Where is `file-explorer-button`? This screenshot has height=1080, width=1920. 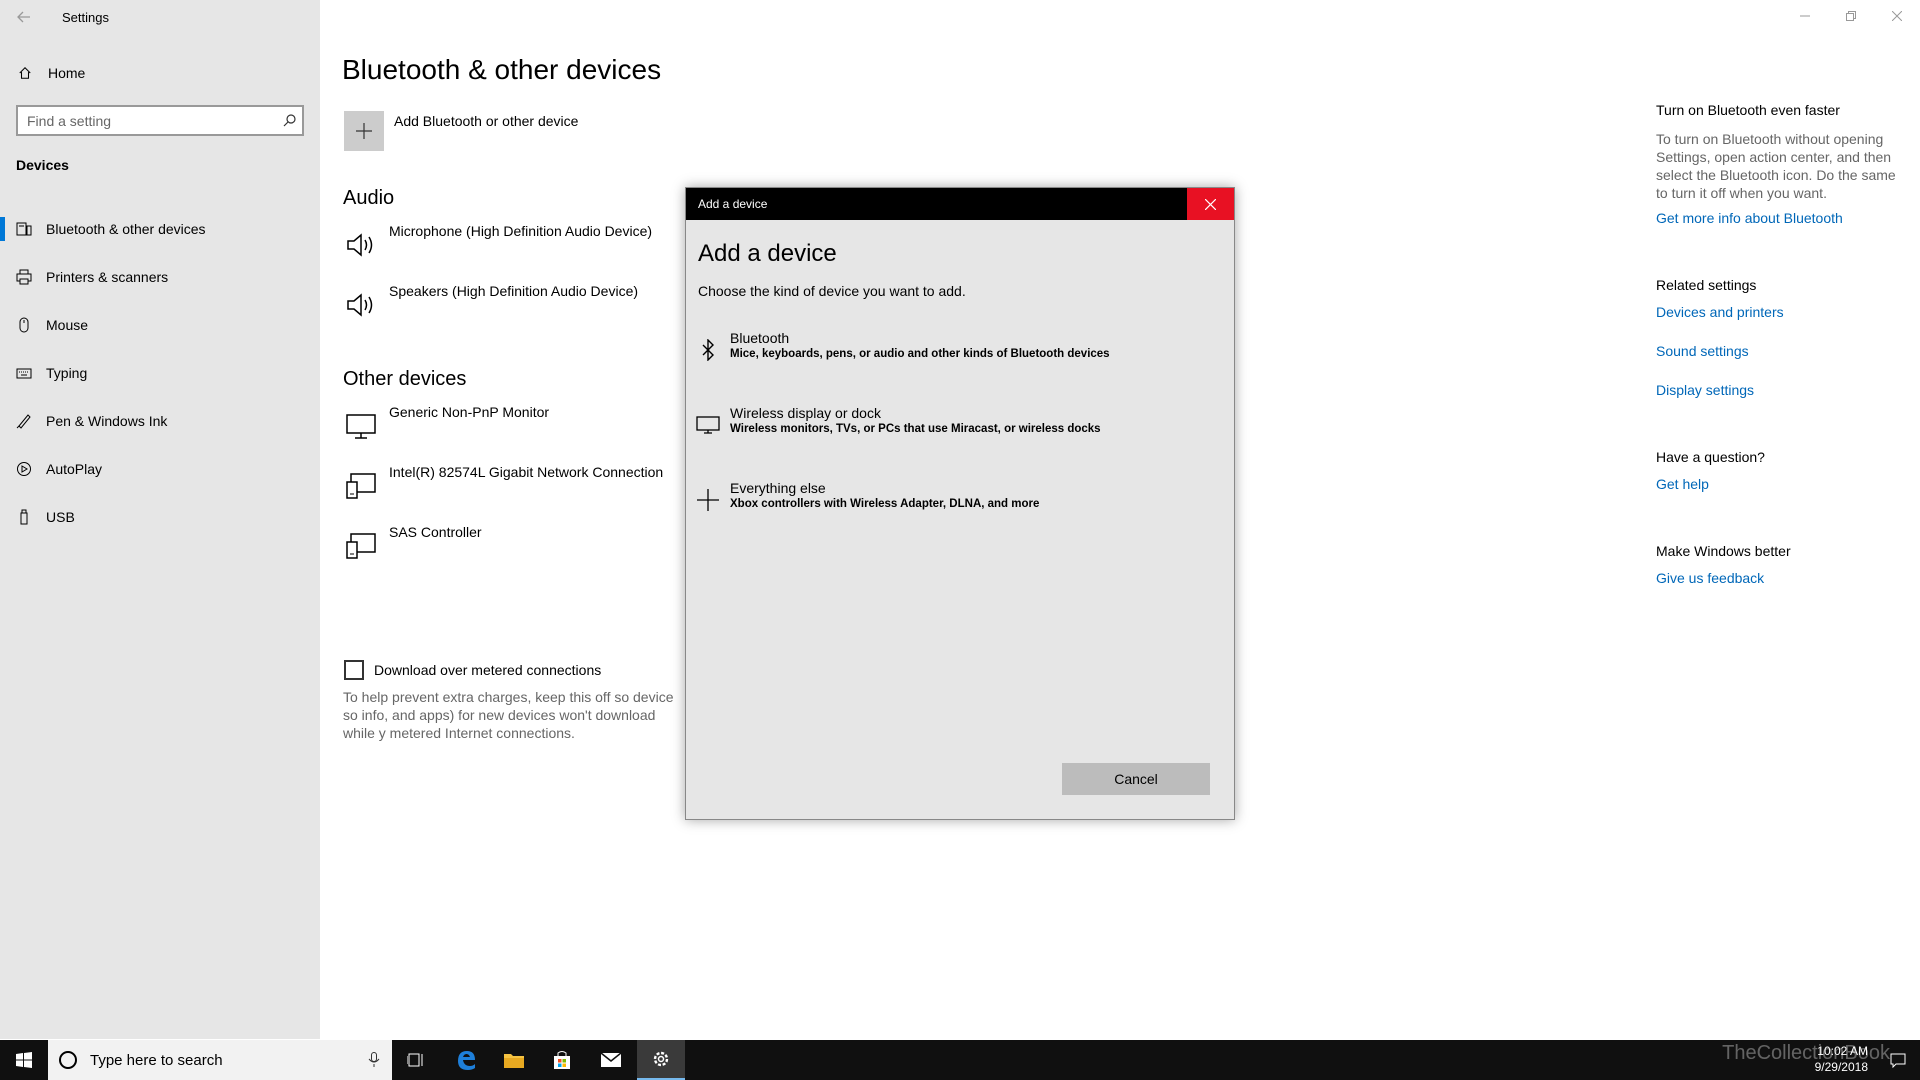
file-explorer-button is located at coordinates (514, 1060).